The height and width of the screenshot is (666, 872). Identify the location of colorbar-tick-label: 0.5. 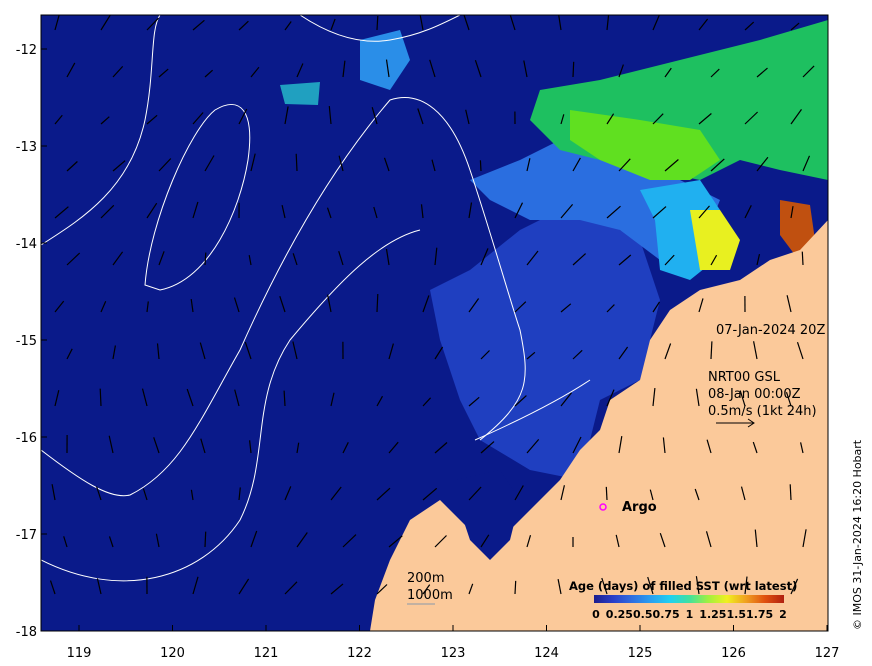
(643, 614).